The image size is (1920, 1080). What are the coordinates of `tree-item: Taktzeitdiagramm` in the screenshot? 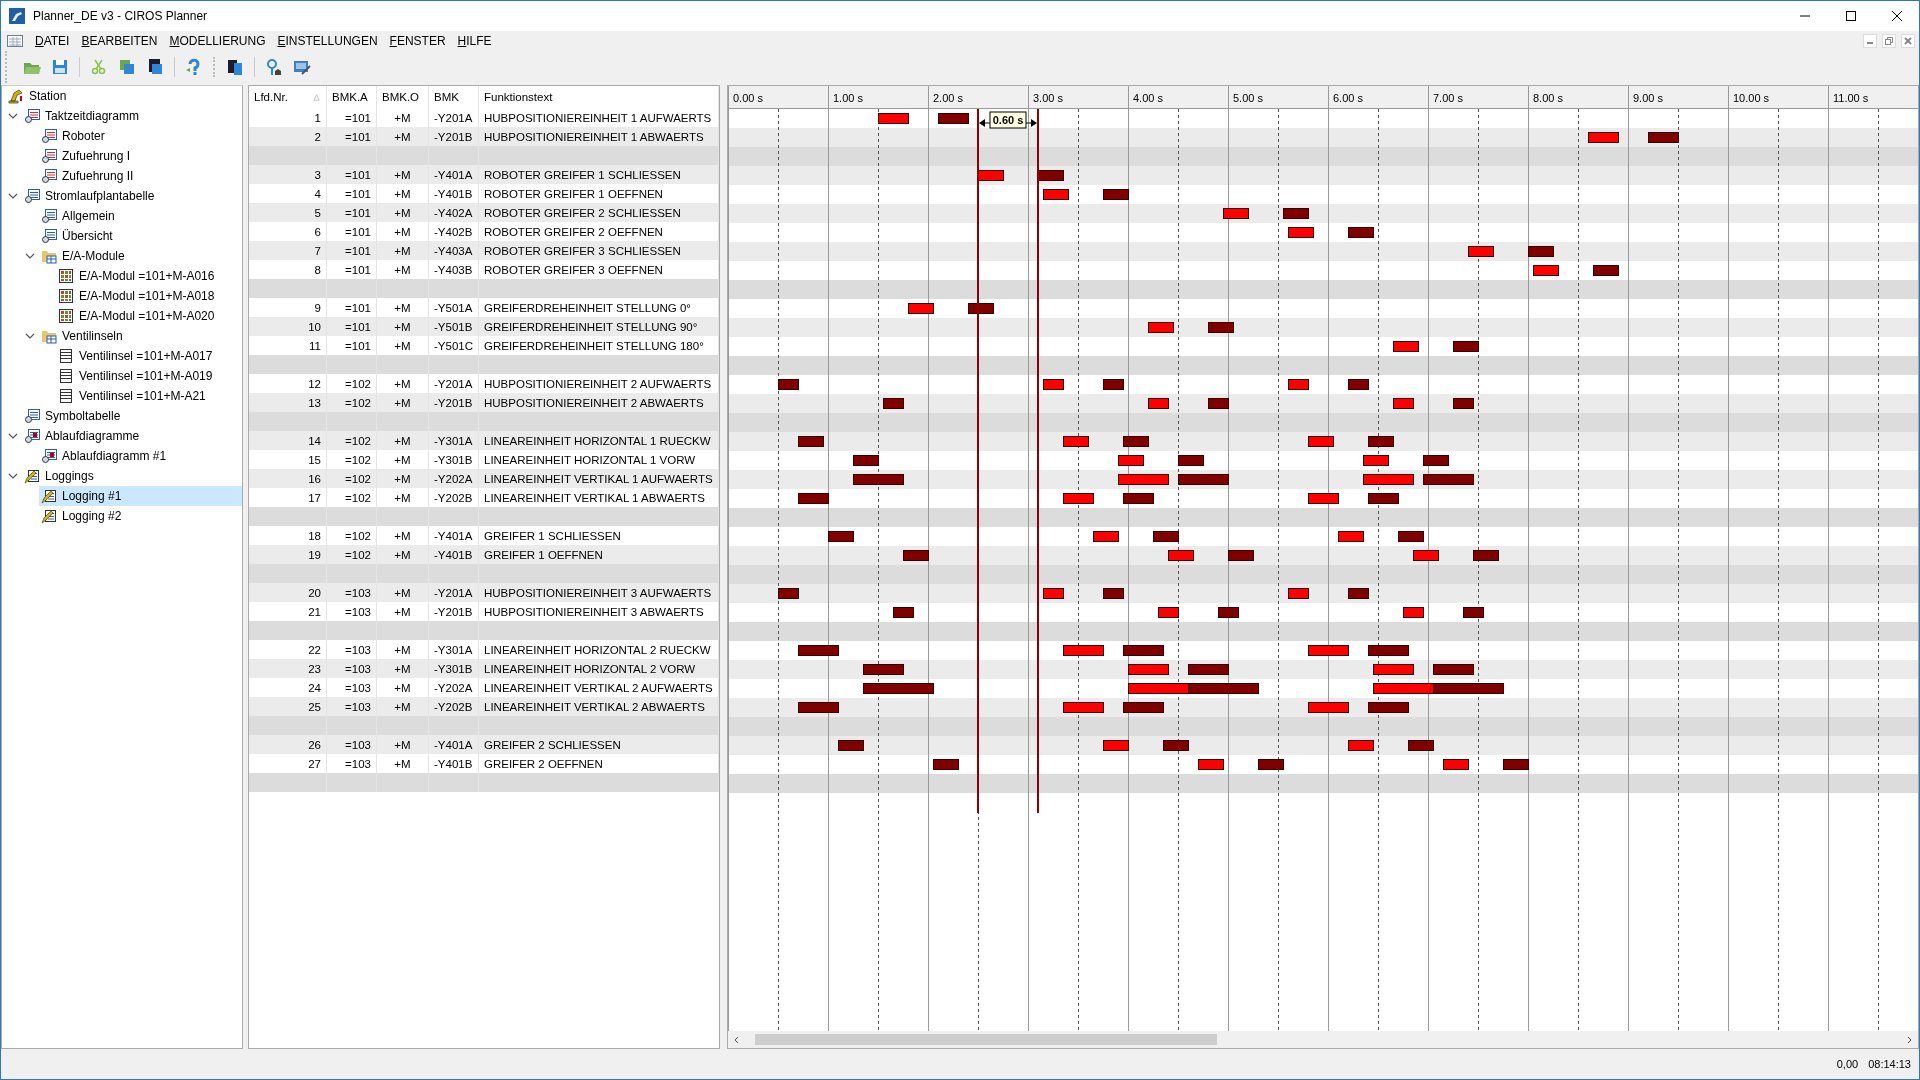 It's located at (132, 116).